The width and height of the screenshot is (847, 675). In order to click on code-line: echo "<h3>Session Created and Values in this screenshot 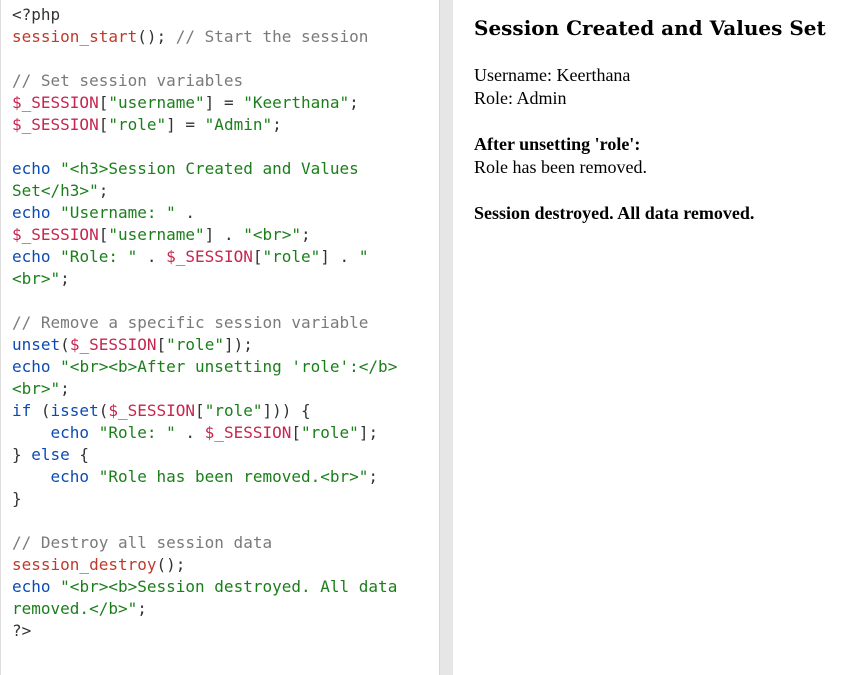, I will do `click(204, 169)`.